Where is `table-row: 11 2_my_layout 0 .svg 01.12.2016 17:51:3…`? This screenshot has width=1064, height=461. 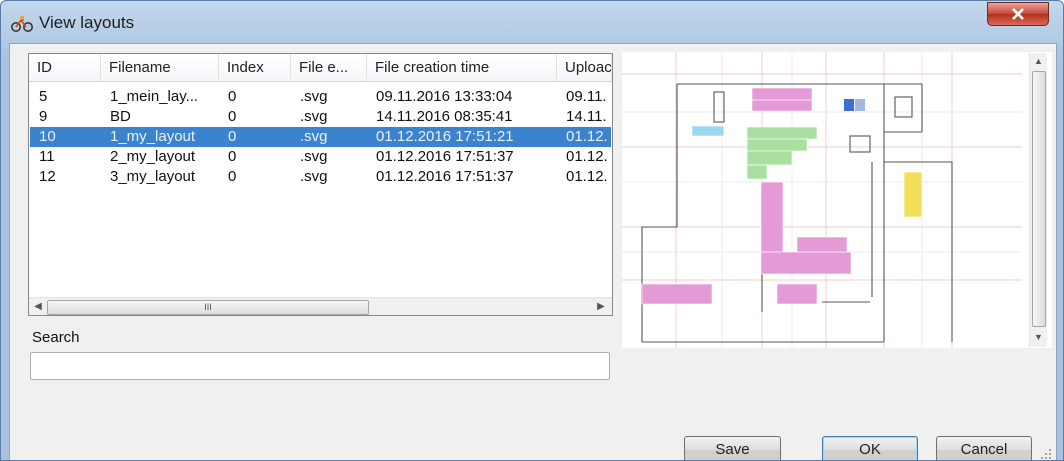 table-row: 11 2_my_layout 0 .svg 01.12.2016 17:51:3… is located at coordinates (320, 157).